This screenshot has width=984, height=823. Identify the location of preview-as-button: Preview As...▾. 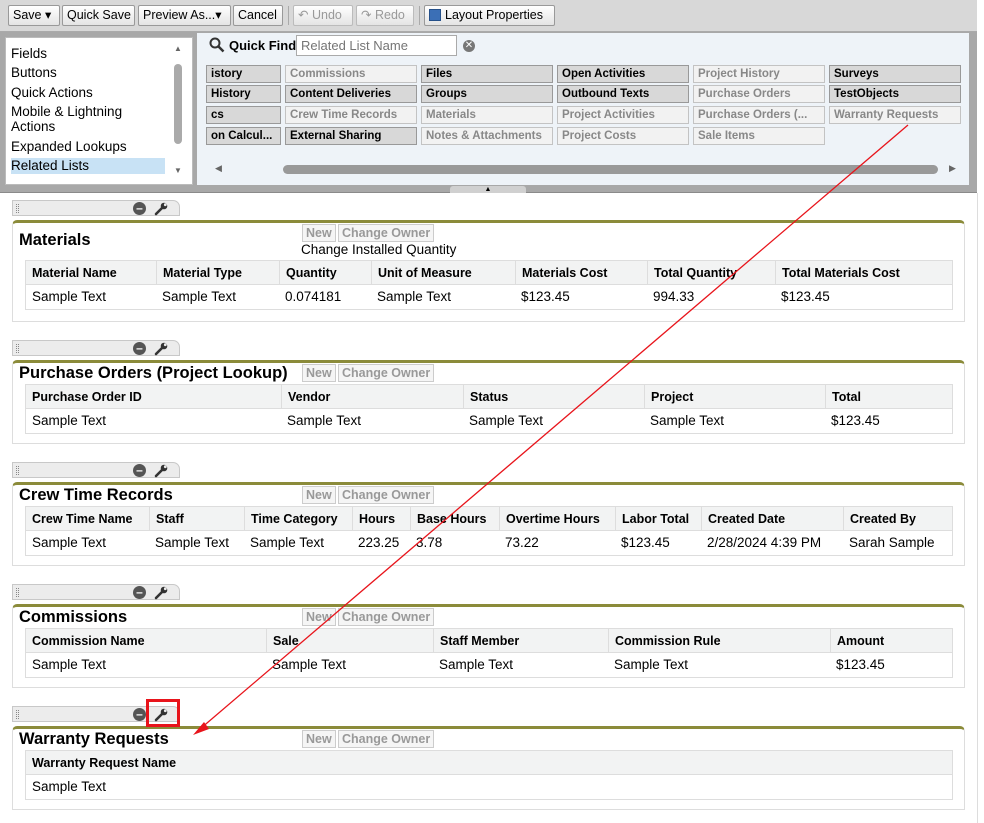
(184, 15).